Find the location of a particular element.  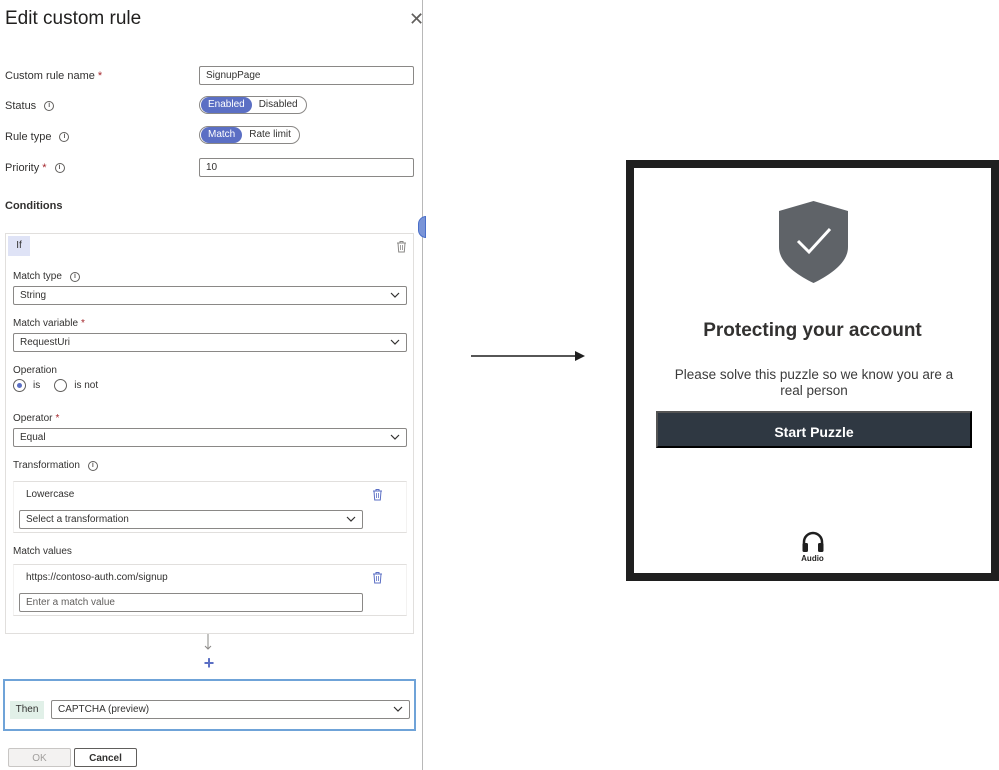

operation-radio-group: is is not is located at coordinates (55, 385).